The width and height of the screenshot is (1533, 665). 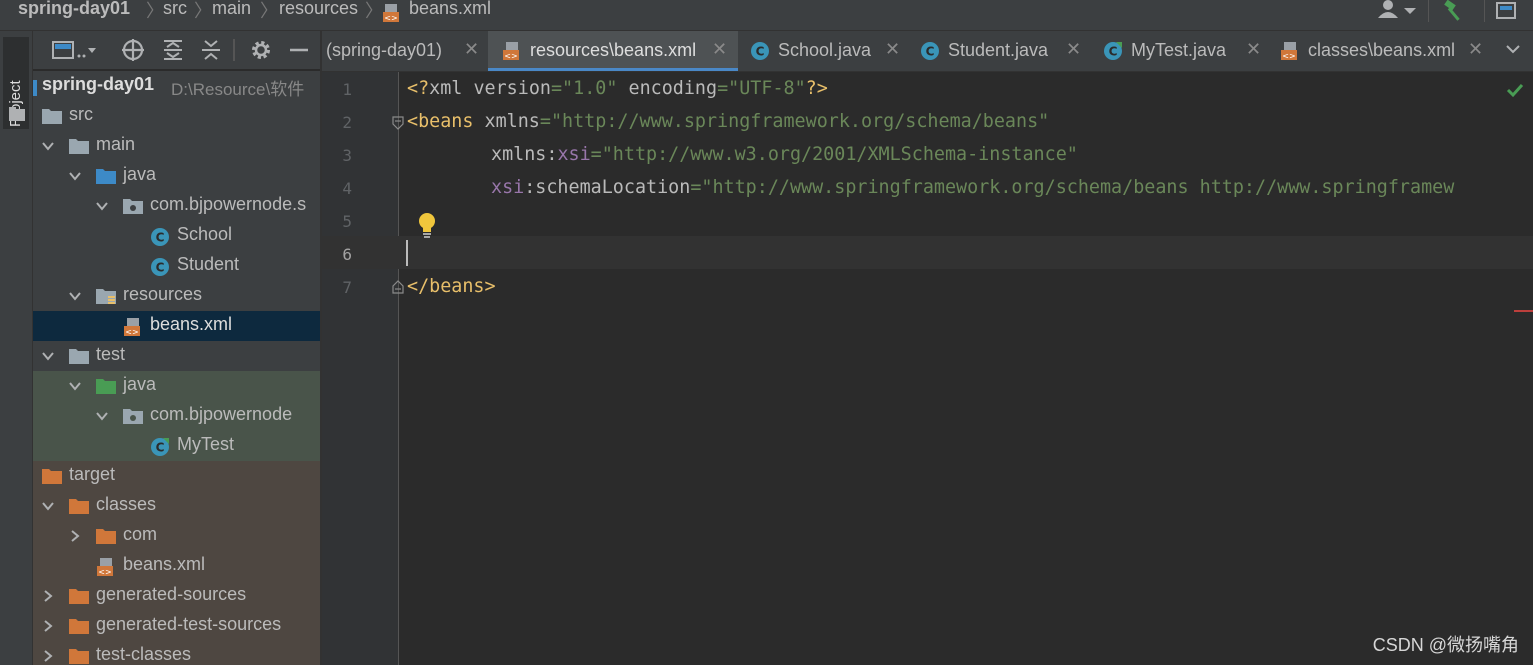 What do you see at coordinates (176, 266) in the screenshot?
I see `tree-row-student: C Student` at bounding box center [176, 266].